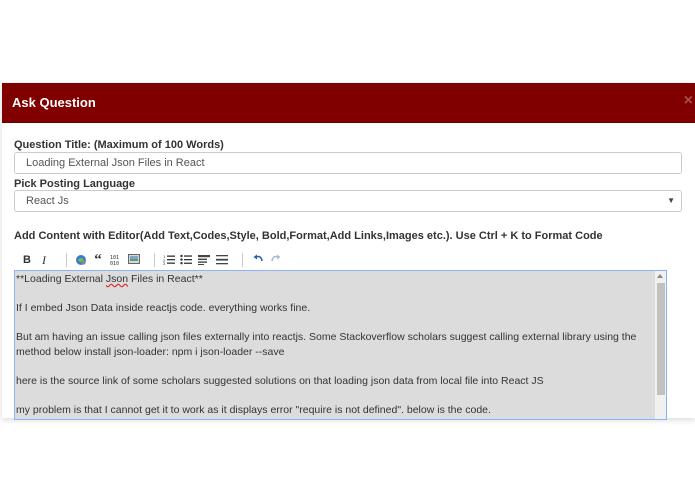  Describe the element at coordinates (660, 276) in the screenshot. I see `scroll-up-icon` at that location.